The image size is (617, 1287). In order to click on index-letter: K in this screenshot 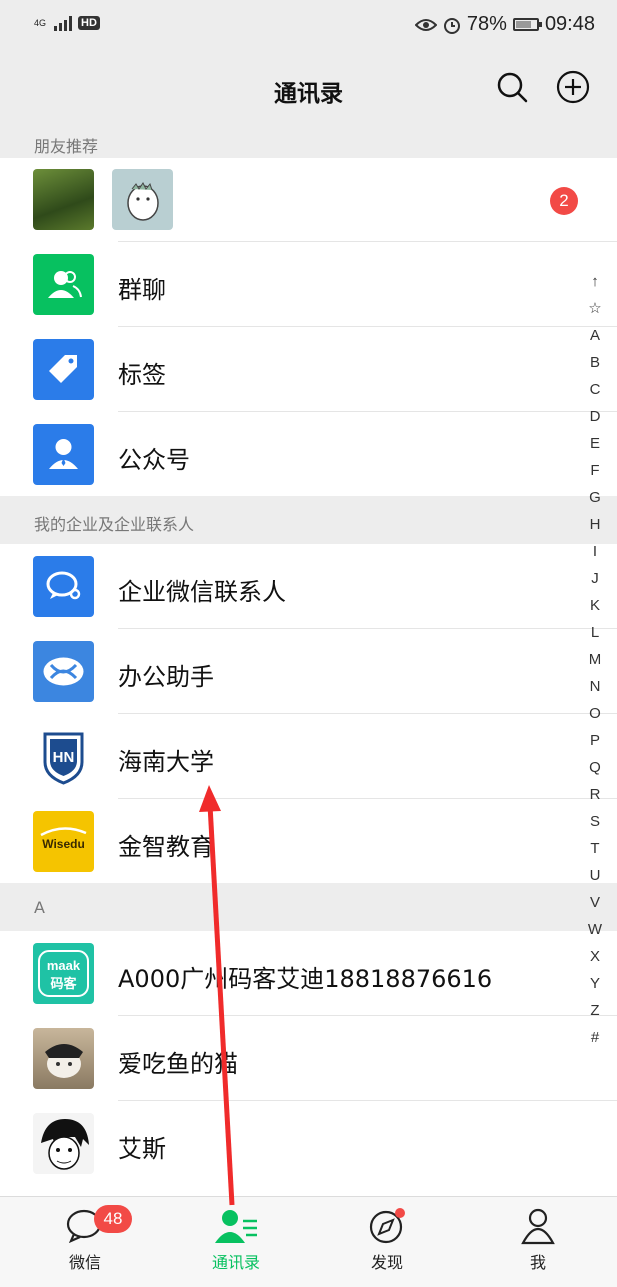, I will do `click(595, 605)`.